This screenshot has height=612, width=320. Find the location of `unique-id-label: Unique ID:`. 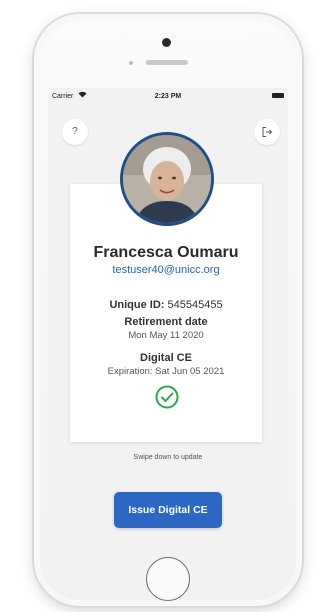

unique-id-label: Unique ID: is located at coordinates (137, 305).